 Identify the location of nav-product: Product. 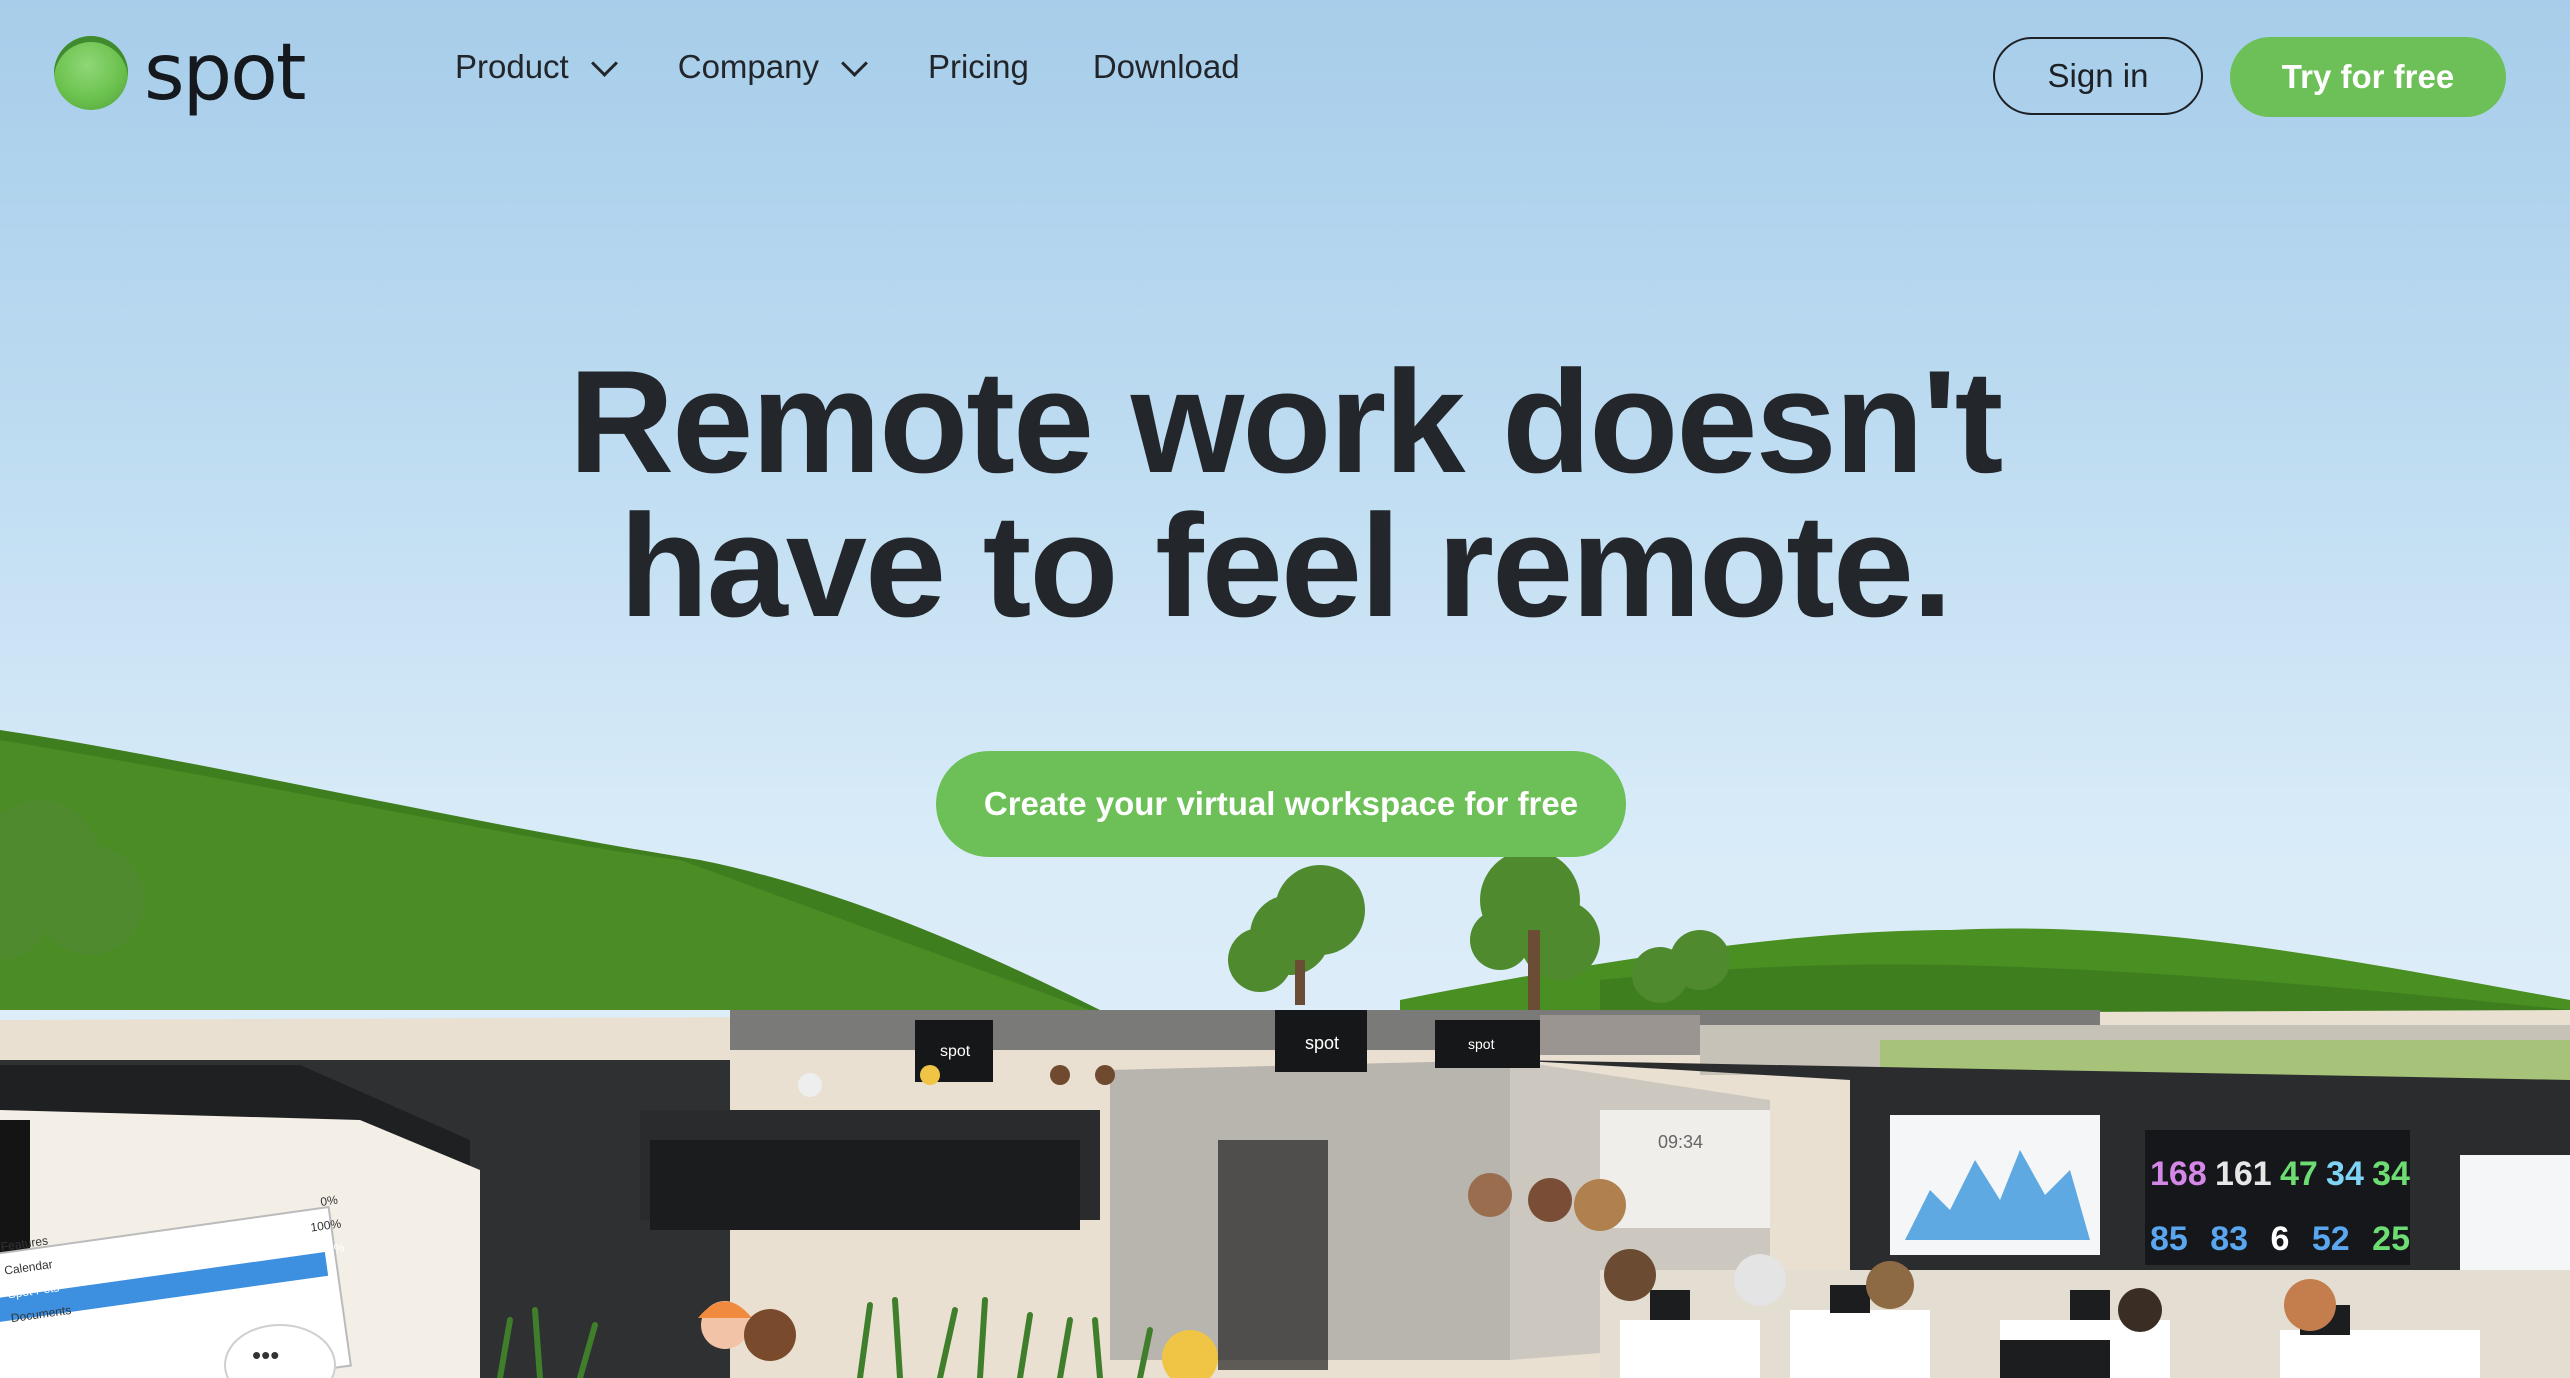
(536, 67).